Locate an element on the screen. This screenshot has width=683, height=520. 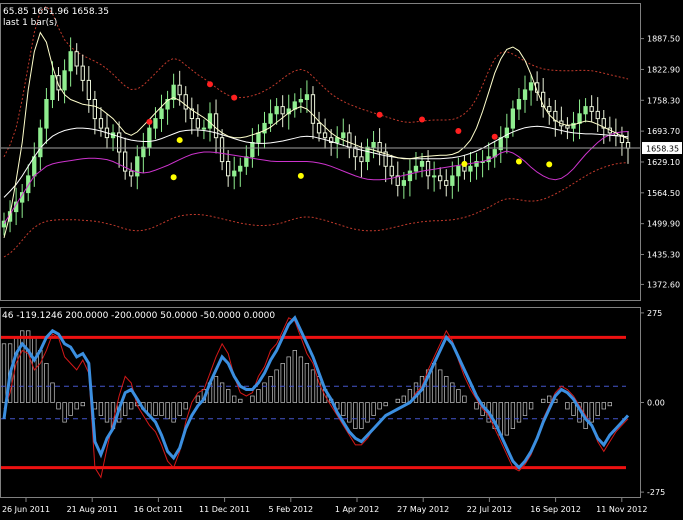
price-header: 65.85 1651.96 1658.35 is located at coordinates (56, 12).